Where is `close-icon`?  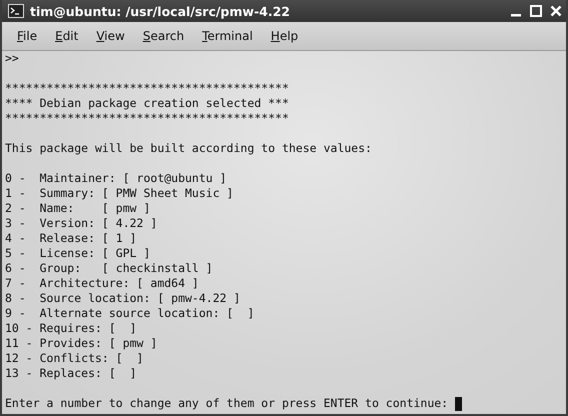 close-icon is located at coordinates (556, 11).